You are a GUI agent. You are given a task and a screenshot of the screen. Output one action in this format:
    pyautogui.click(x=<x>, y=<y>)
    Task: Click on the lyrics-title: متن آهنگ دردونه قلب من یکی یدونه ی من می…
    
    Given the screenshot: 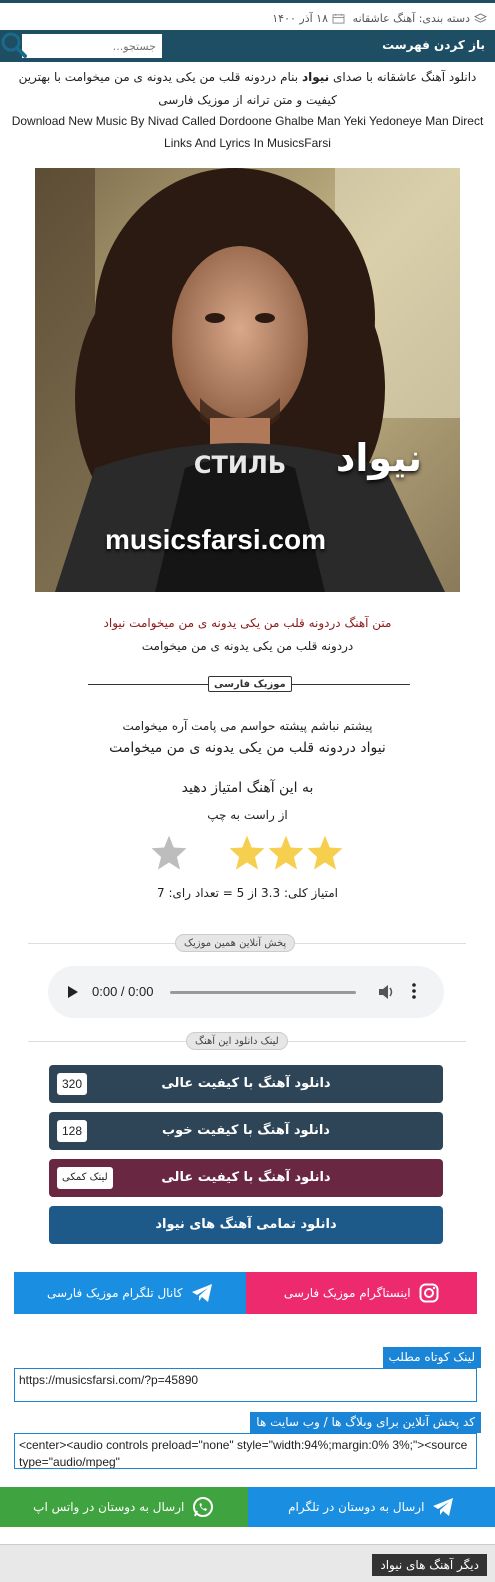 What is the action you would take?
    pyautogui.click(x=247, y=623)
    